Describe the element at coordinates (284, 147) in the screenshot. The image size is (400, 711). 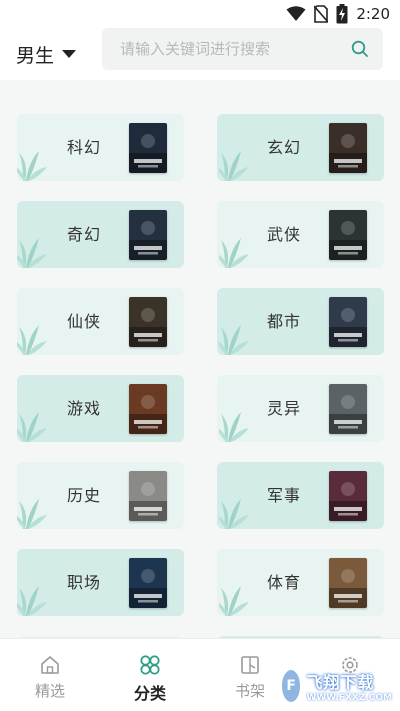
I see `category-label: 玄幻` at that location.